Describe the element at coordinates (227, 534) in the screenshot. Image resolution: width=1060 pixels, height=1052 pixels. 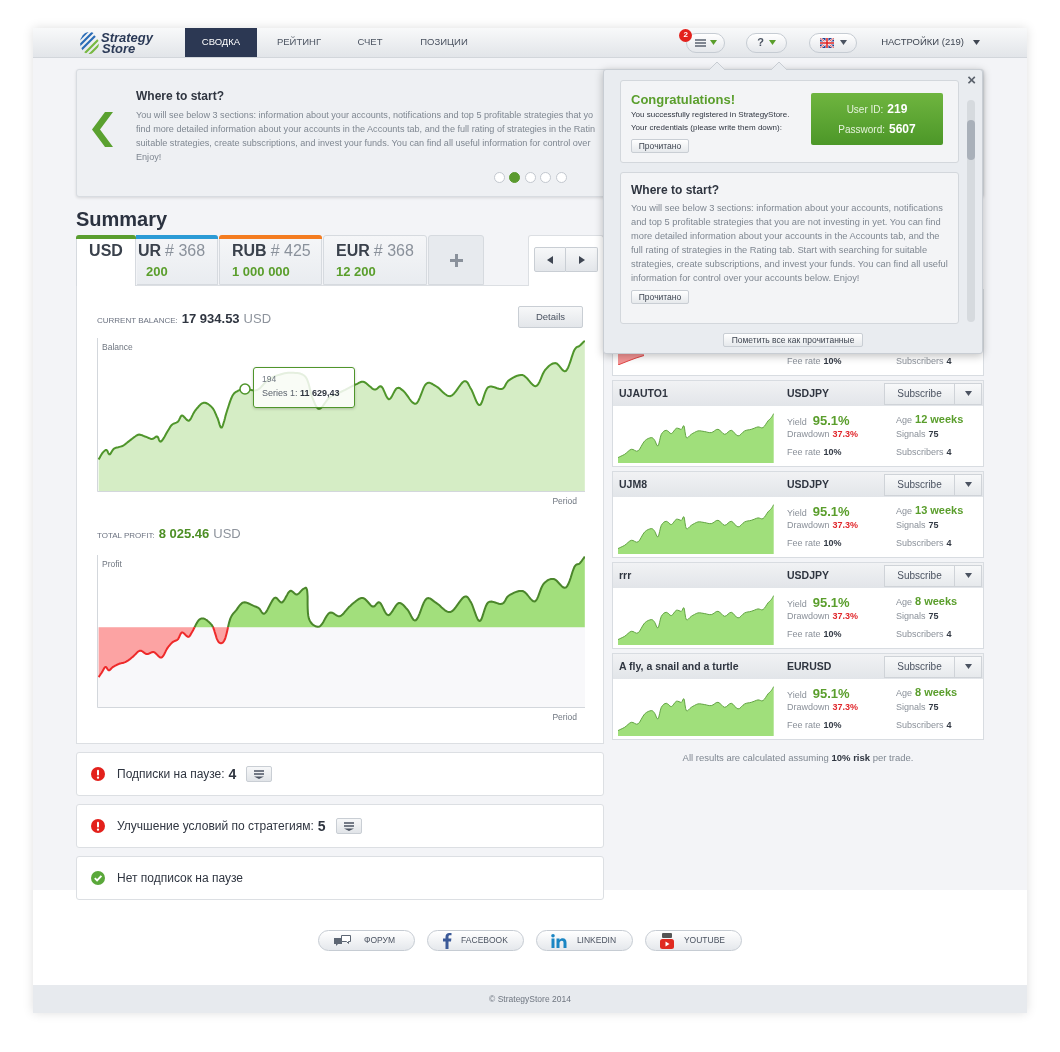
I see `profit-currency: USD` at that location.